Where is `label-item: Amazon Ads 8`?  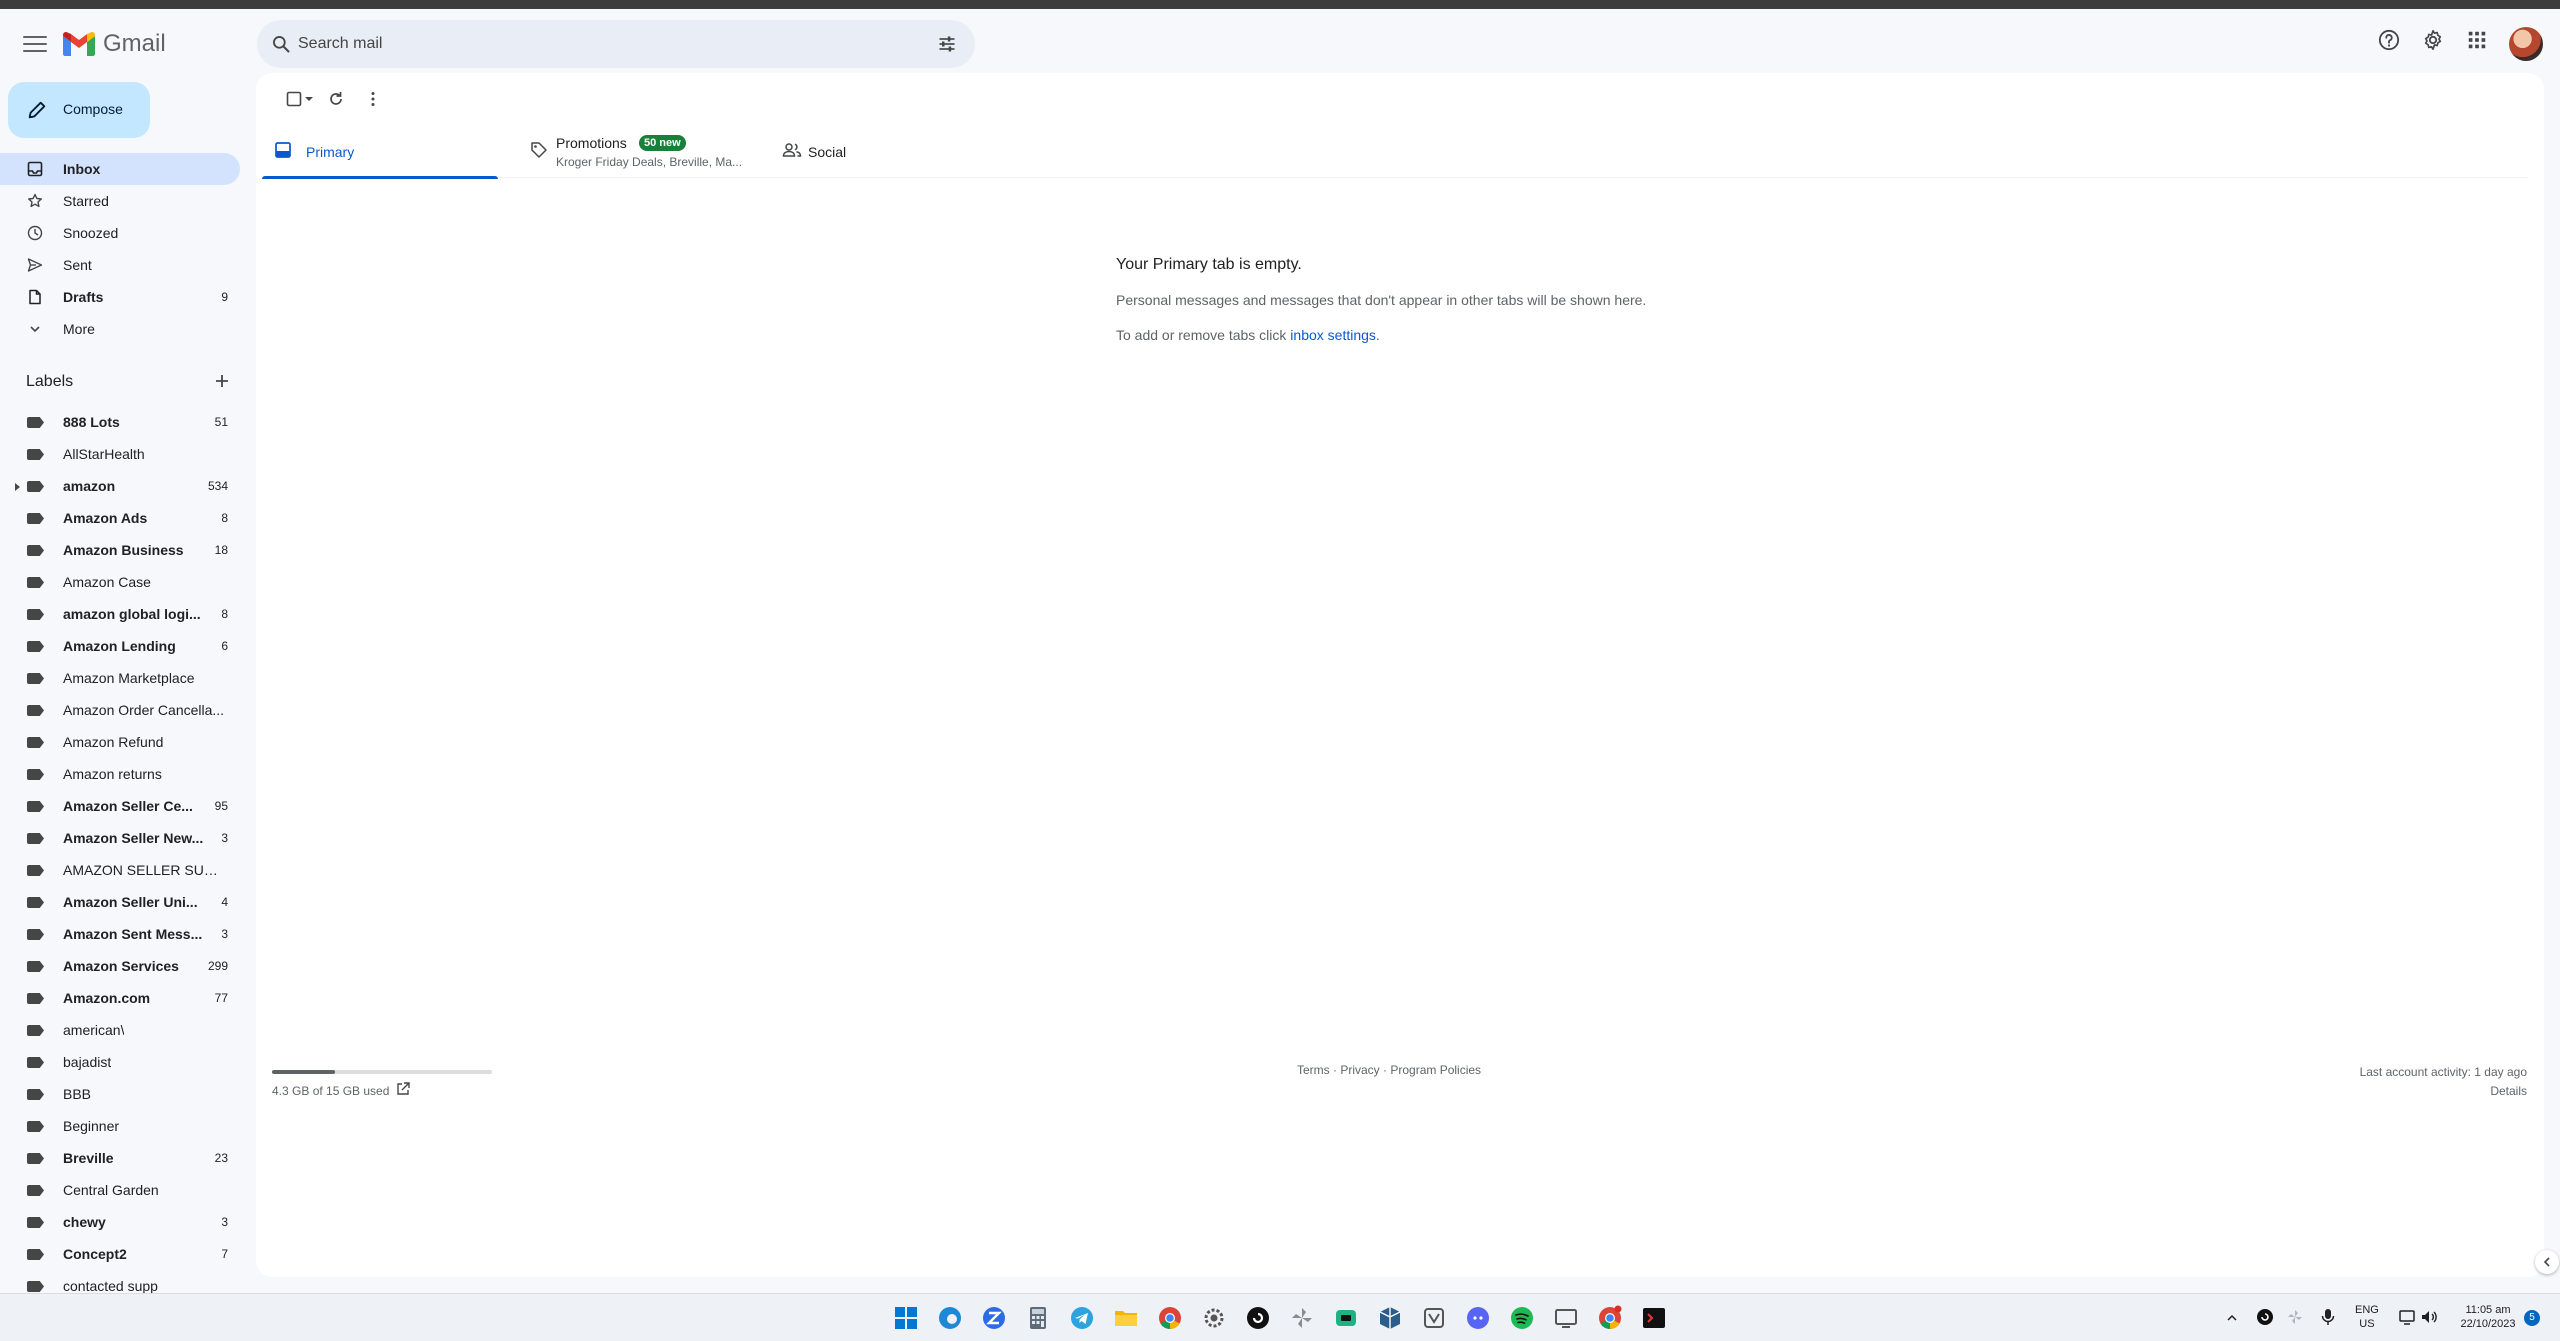
label-item: Amazon Ads 8 is located at coordinates (120, 518).